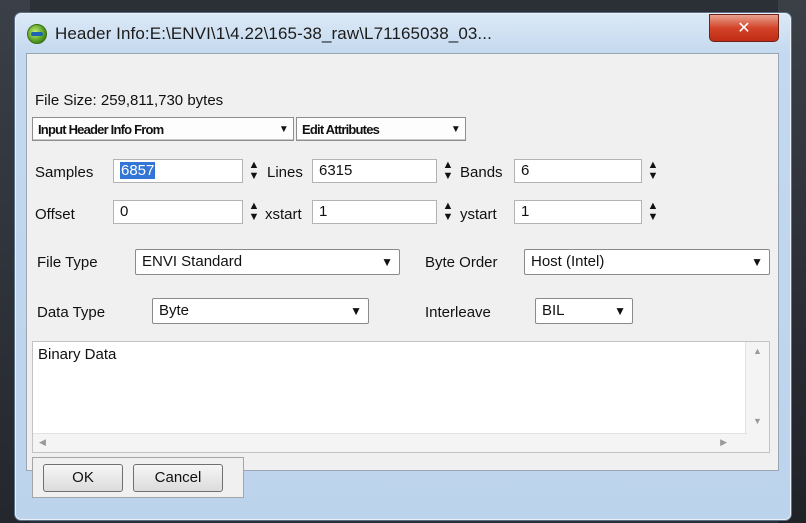 The height and width of the screenshot is (523, 806). Describe the element at coordinates (757, 351) in the screenshot. I see `scroll-up-icon: ▲` at that location.